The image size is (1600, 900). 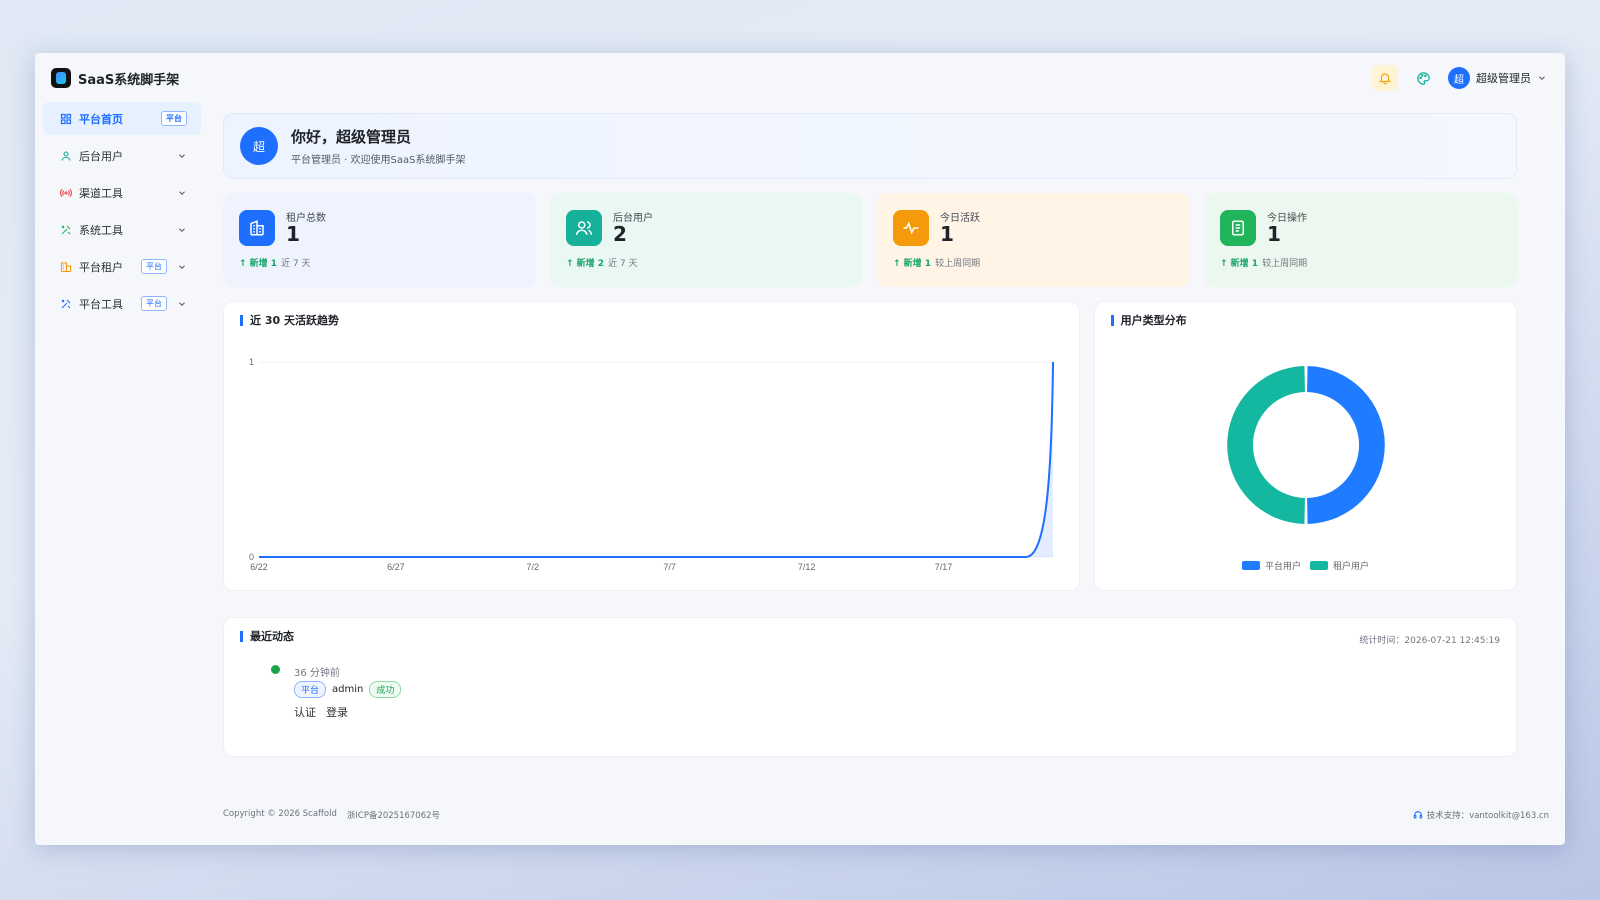 What do you see at coordinates (280, 814) in the screenshot?
I see `copyright-text: Copyright © 2026 Scaffold` at bounding box center [280, 814].